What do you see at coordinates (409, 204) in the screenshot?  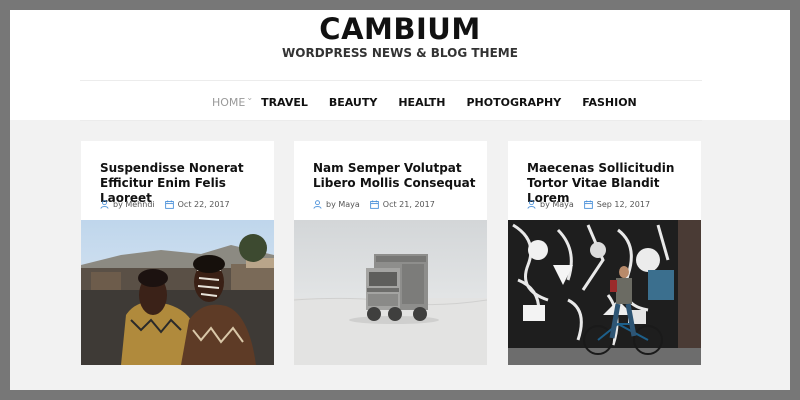 I see `post-date: Oct 21, 2017` at bounding box center [409, 204].